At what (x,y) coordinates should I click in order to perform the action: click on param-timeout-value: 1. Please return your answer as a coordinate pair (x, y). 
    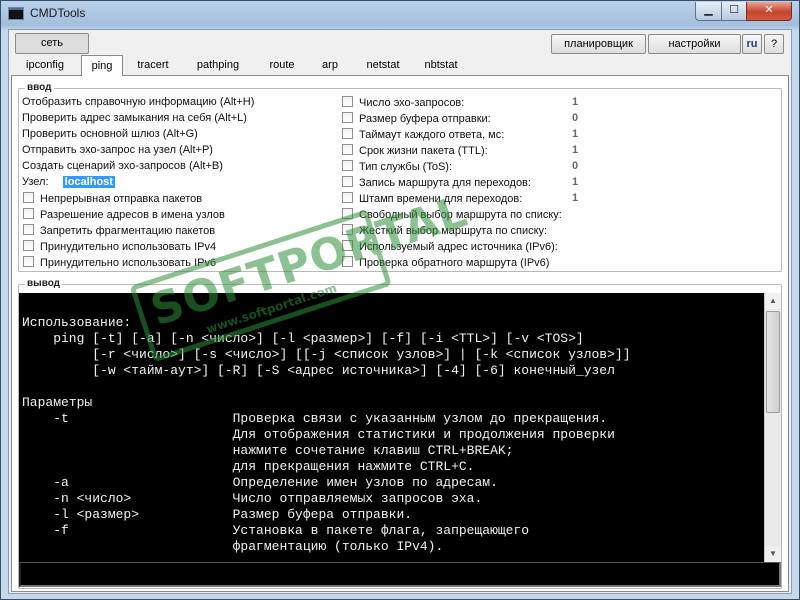
    Looking at the image, I should click on (575, 134).